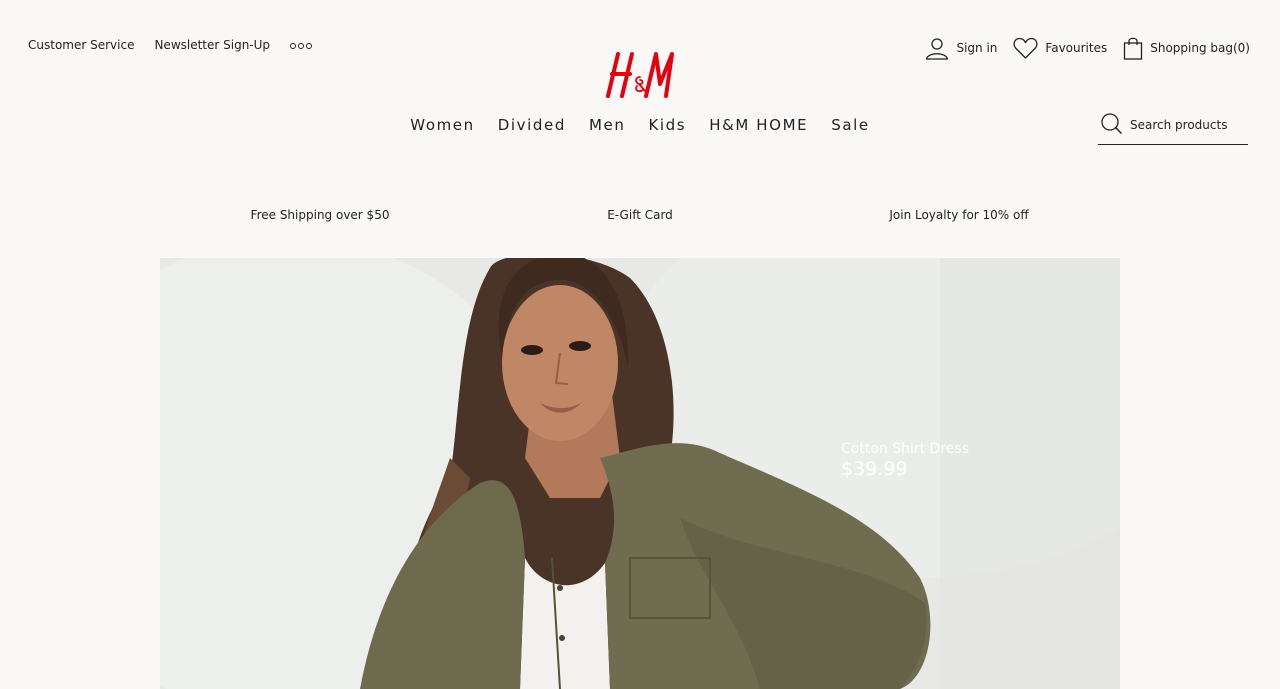  Describe the element at coordinates (905, 449) in the screenshot. I see `hero-product-name: Cotton Shirt Dress` at that location.